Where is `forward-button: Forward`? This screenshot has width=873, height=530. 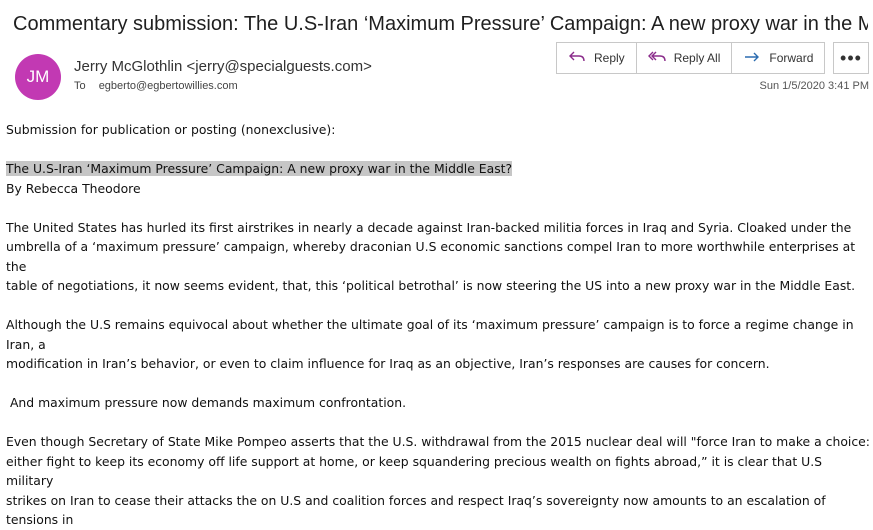 forward-button: Forward is located at coordinates (777, 58).